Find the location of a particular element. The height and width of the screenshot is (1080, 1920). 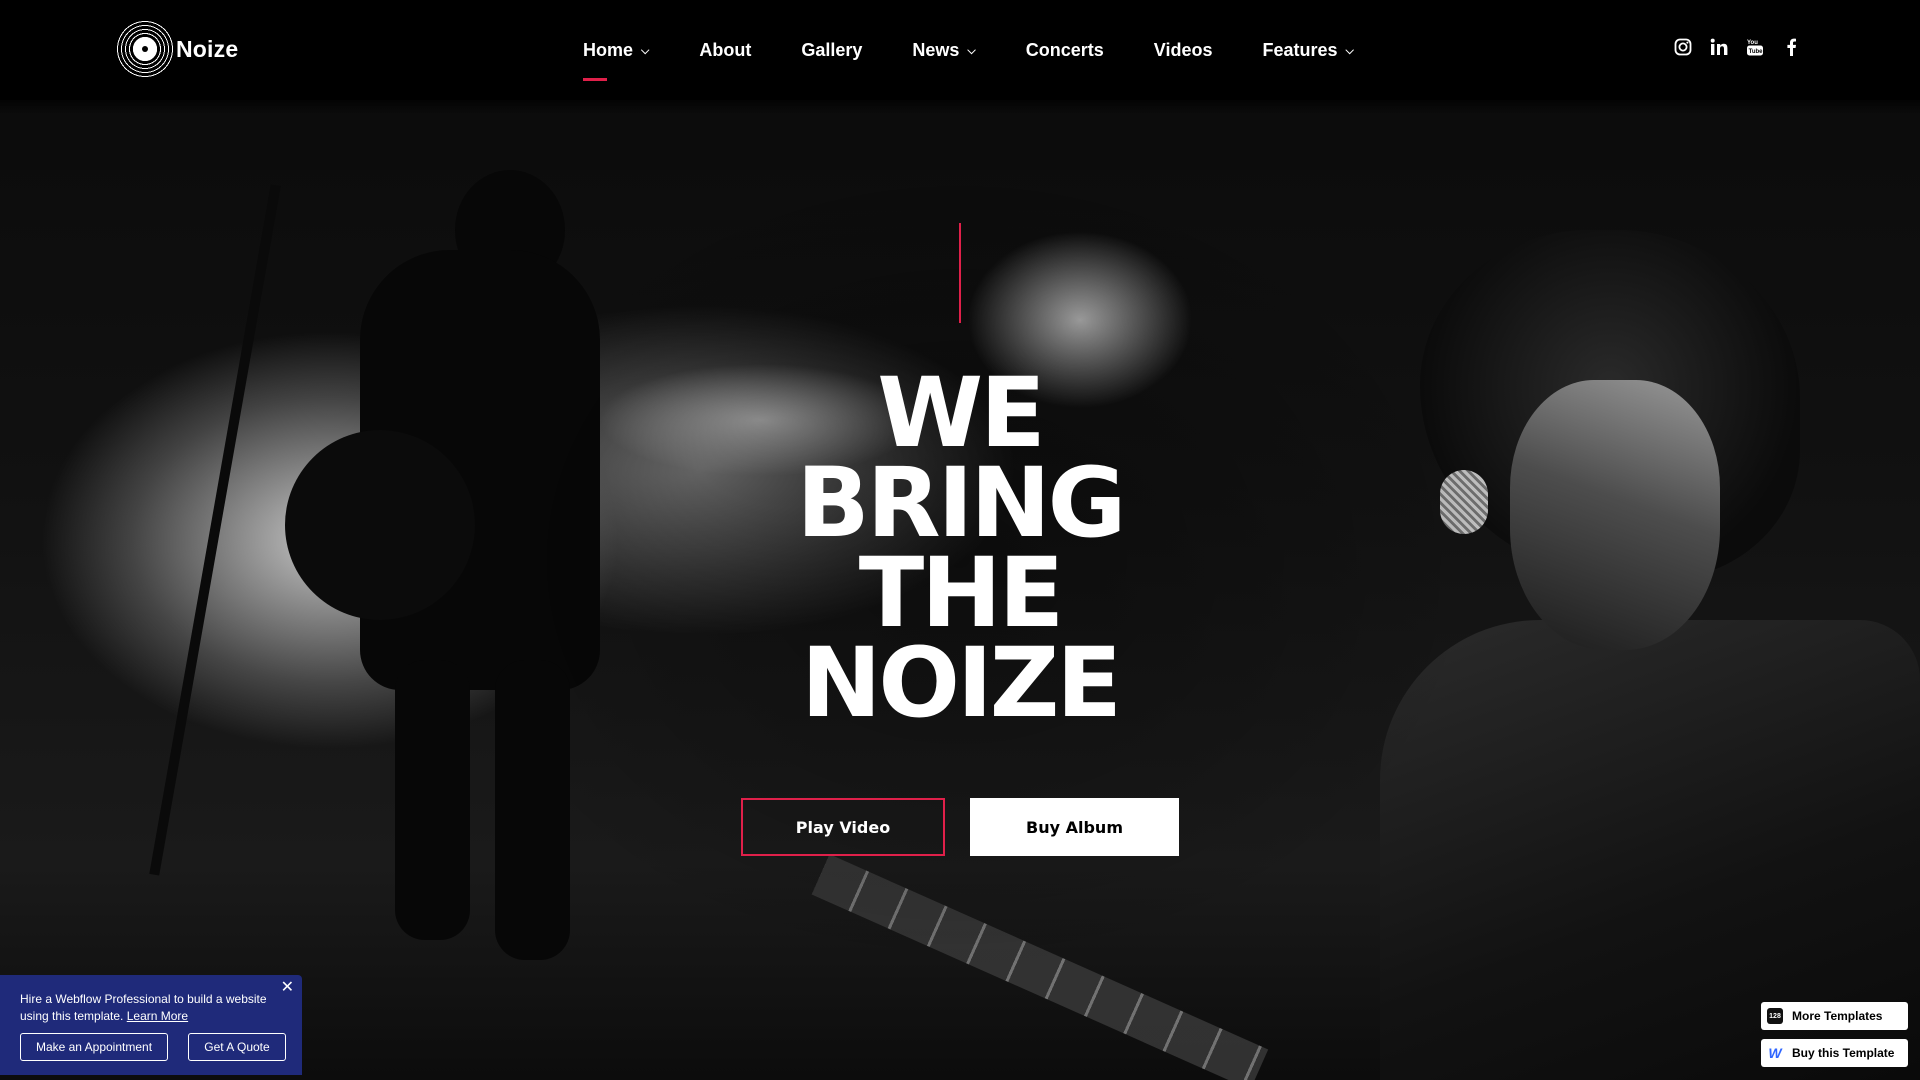

nav-item-label: Home is located at coordinates (608, 49).